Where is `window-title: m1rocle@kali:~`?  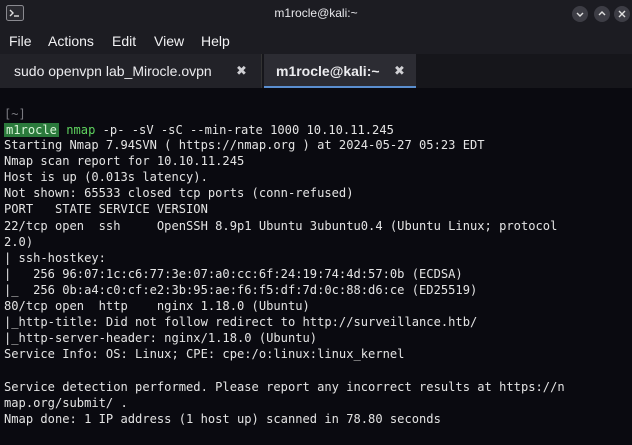
window-title: m1rocle@kali:~ is located at coordinates (316, 13).